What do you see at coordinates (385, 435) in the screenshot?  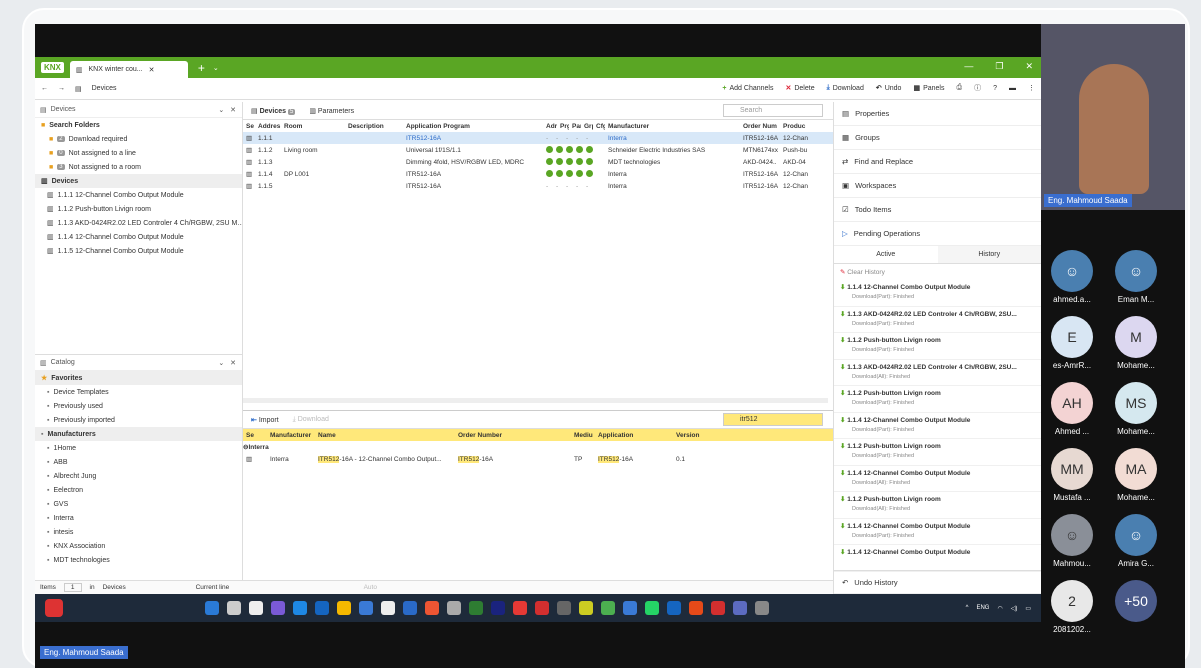 I see `column-header: Name` at bounding box center [385, 435].